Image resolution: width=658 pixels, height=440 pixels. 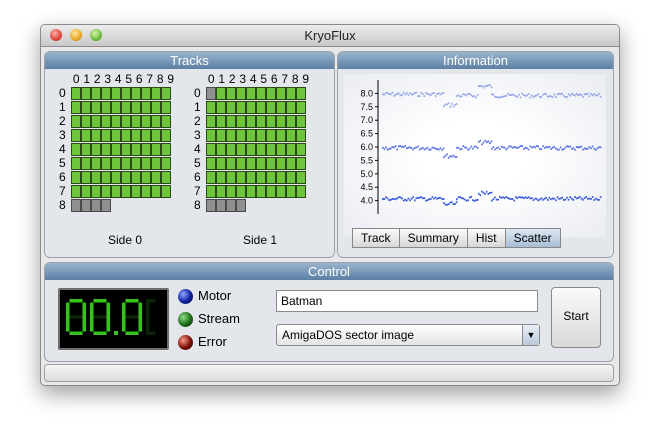 I want to click on dropdown-arrow-icon: ▼, so click(x=530, y=335).